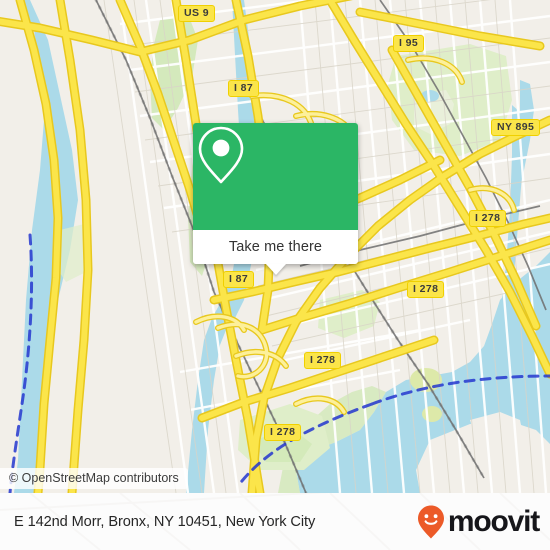 The height and width of the screenshot is (550, 550). What do you see at coordinates (239, 279) in the screenshot?
I see `route-shield-i-87-mid: I 87` at bounding box center [239, 279].